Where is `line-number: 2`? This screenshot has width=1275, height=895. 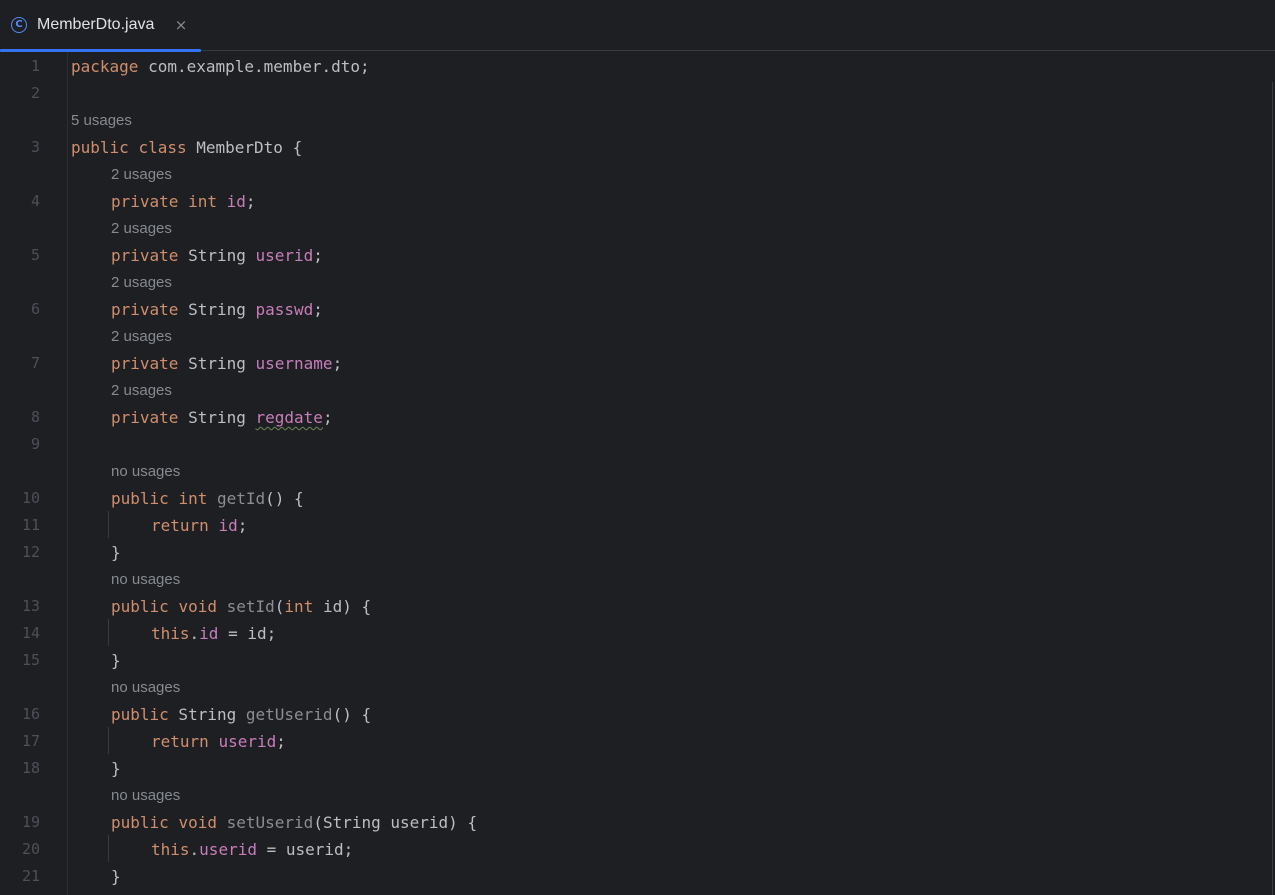
line-number: 2 is located at coordinates (35, 93).